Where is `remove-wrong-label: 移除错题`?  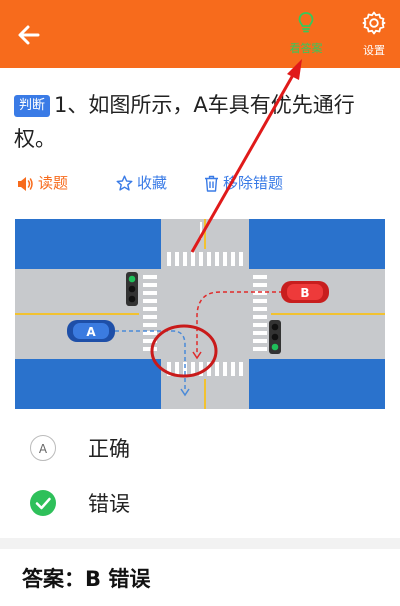
remove-wrong-label: 移除错题 is located at coordinates (253, 183).